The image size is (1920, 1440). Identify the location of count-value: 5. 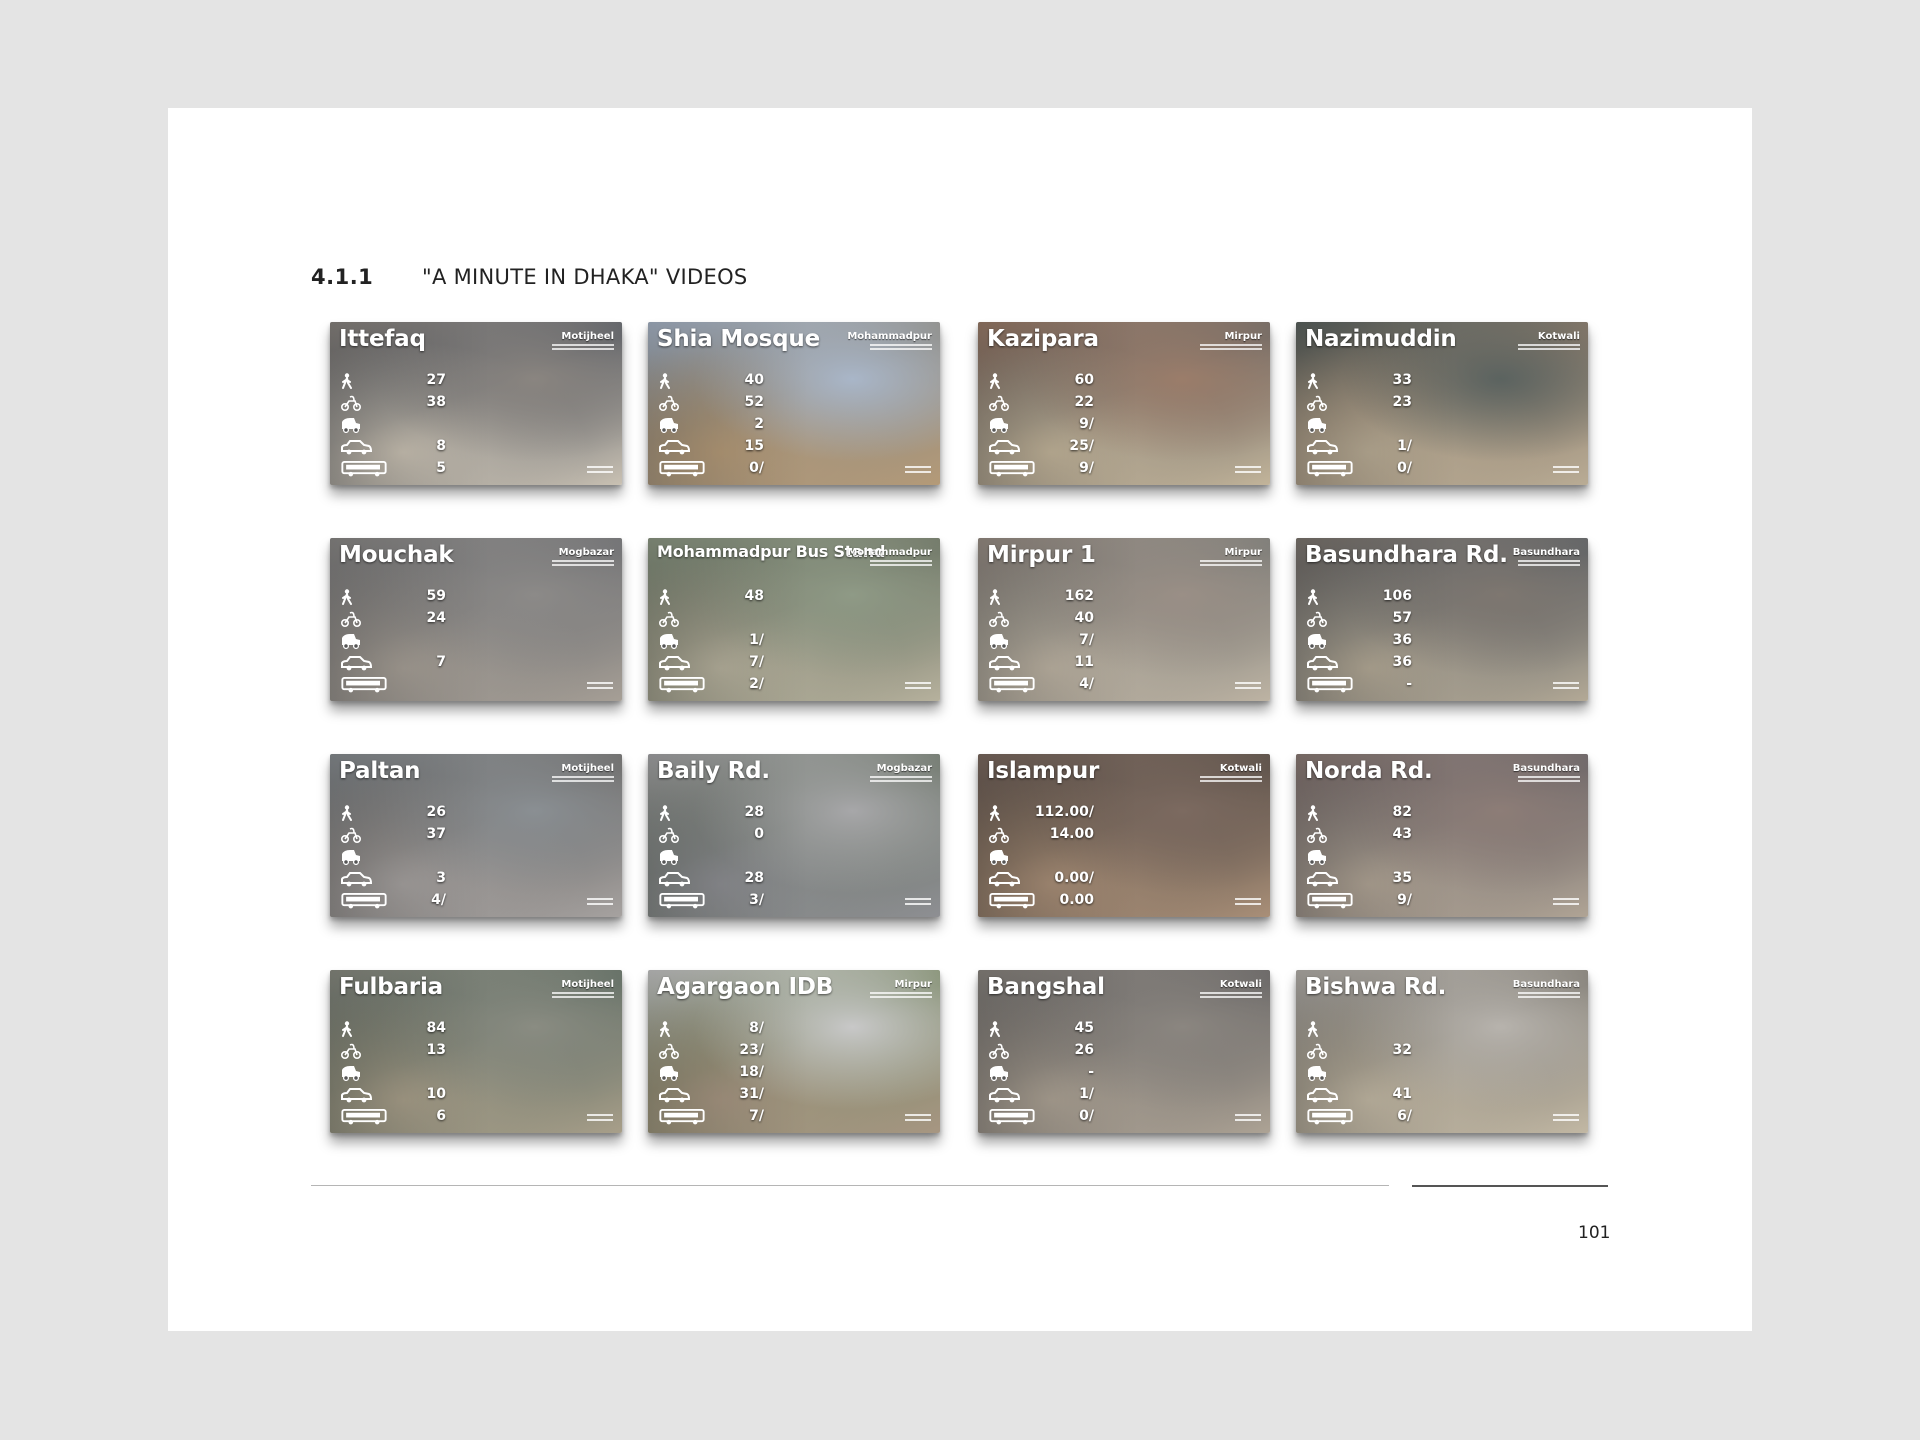
(441, 468).